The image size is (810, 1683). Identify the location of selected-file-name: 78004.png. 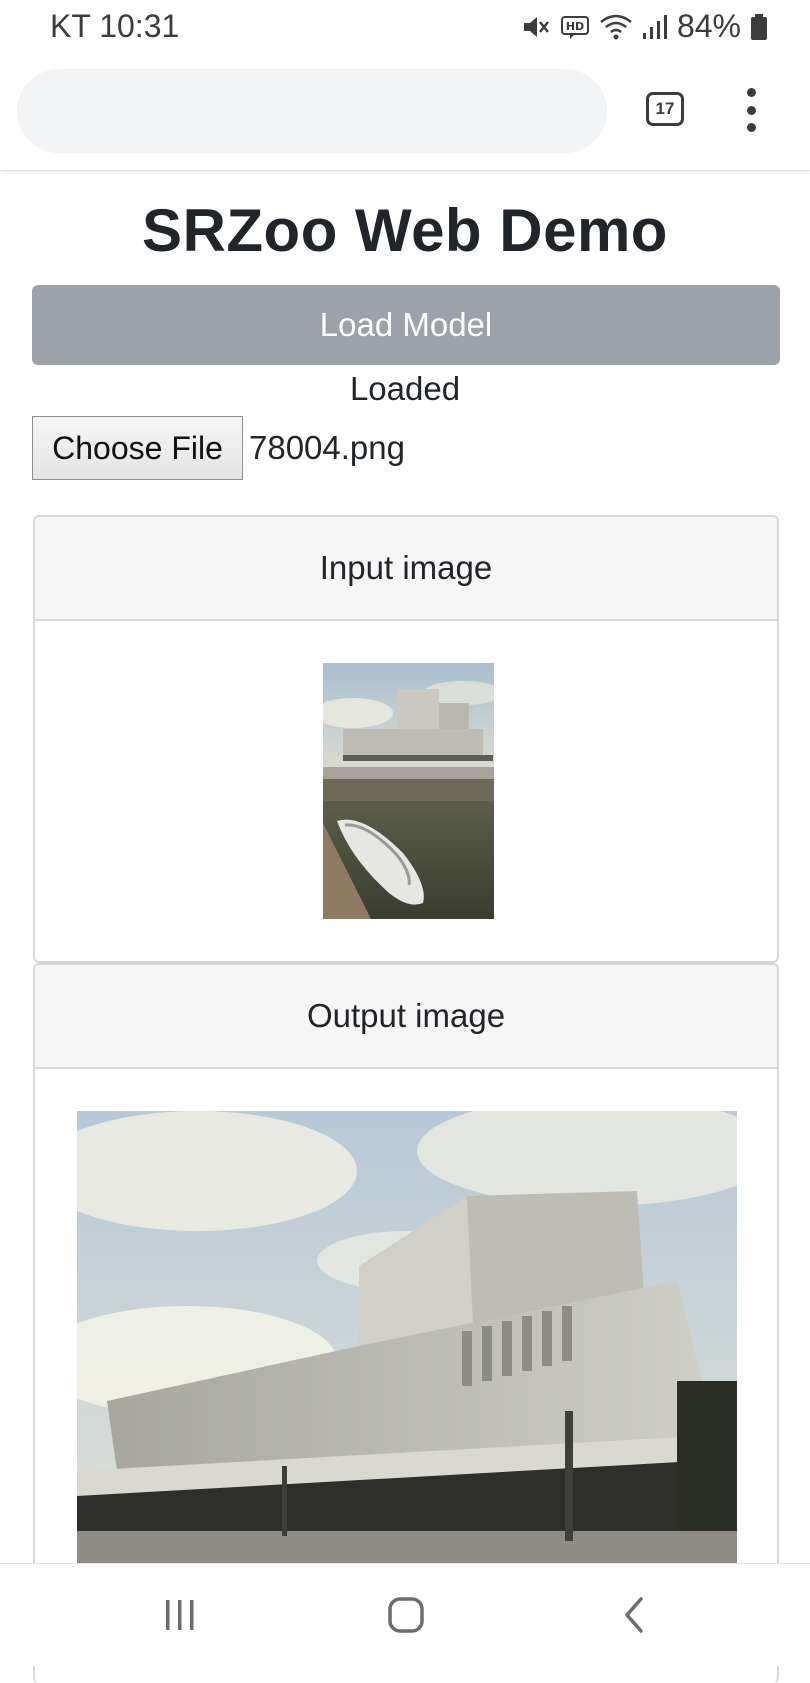
(327, 447).